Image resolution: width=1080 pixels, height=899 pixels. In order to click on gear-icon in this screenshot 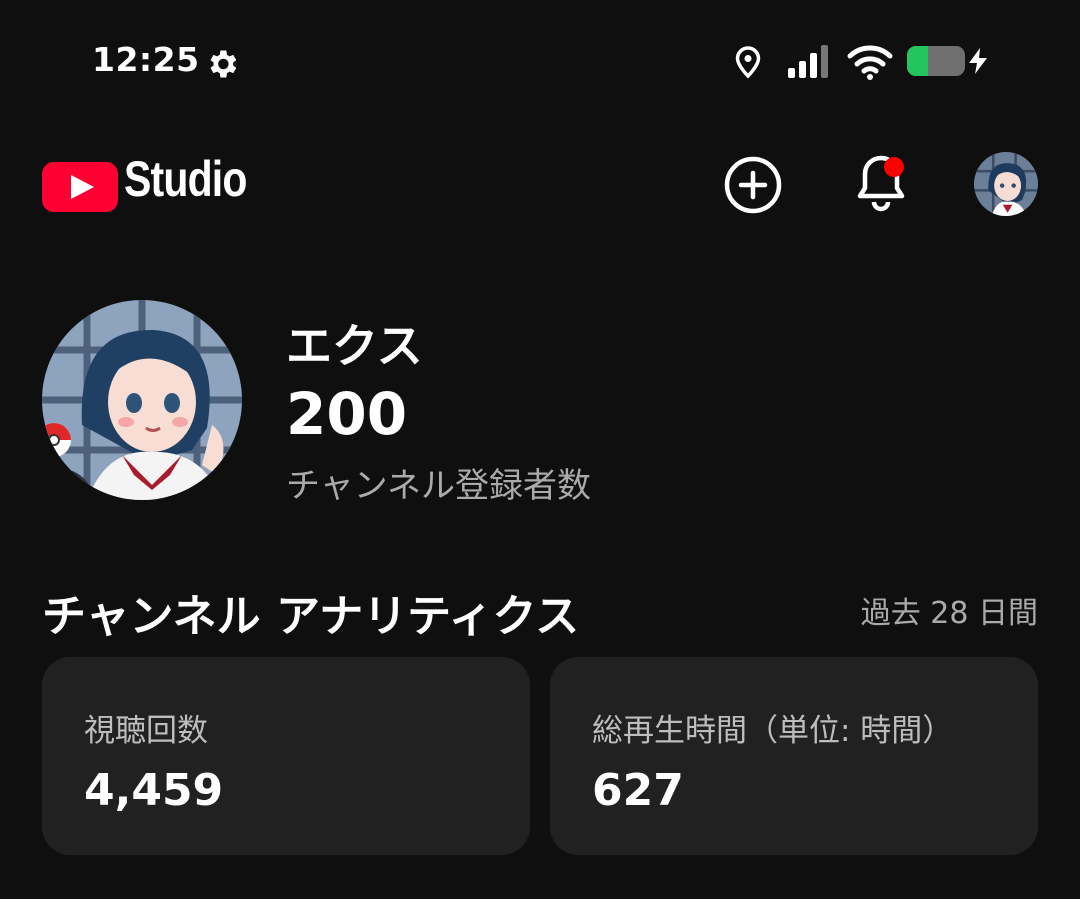, I will do `click(223, 64)`.